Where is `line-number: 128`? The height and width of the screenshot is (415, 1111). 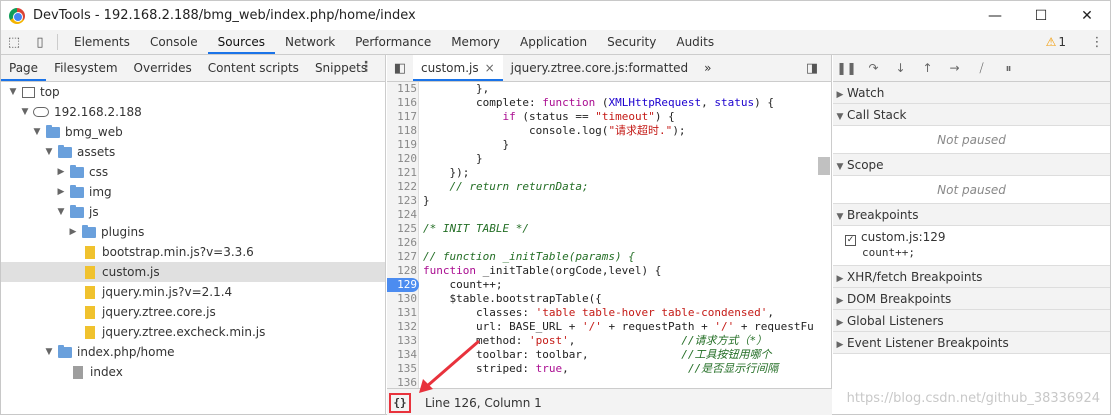
line-number: 128 is located at coordinates (402, 271).